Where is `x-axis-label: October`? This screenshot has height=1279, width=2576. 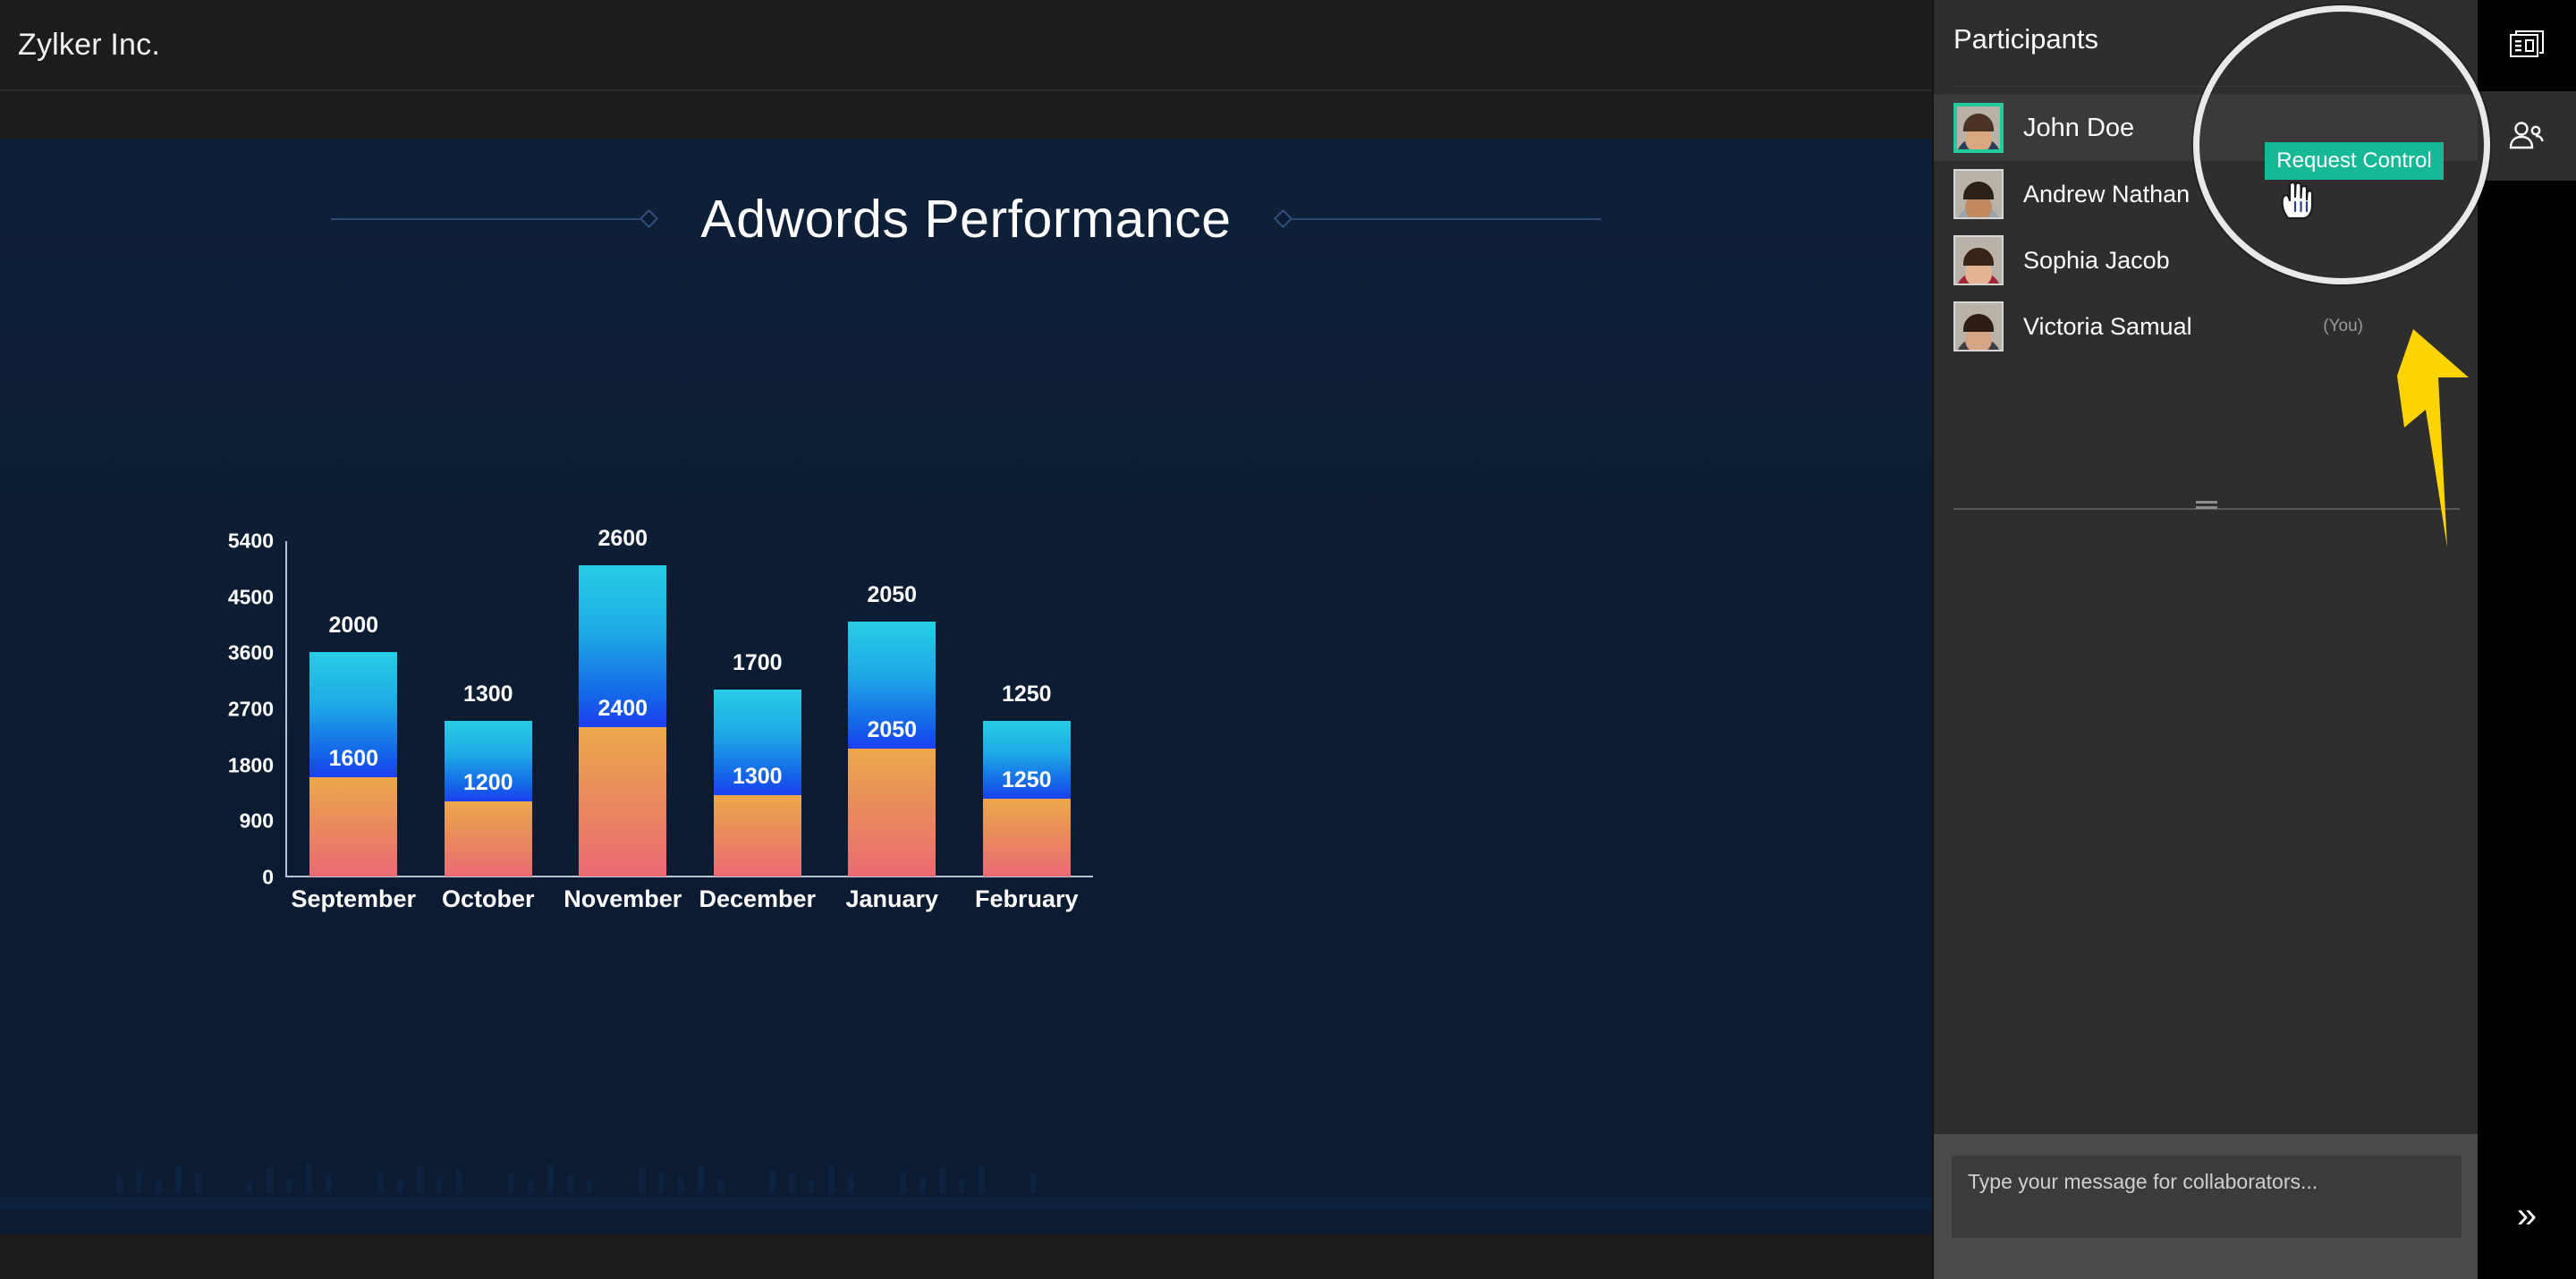
x-axis-label: October is located at coordinates (488, 899).